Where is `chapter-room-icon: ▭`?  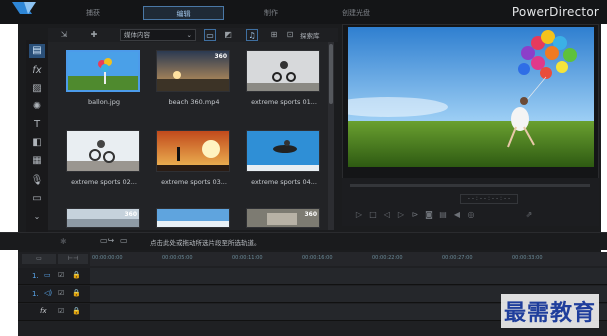 chapter-room-icon: ▭ is located at coordinates (37, 199).